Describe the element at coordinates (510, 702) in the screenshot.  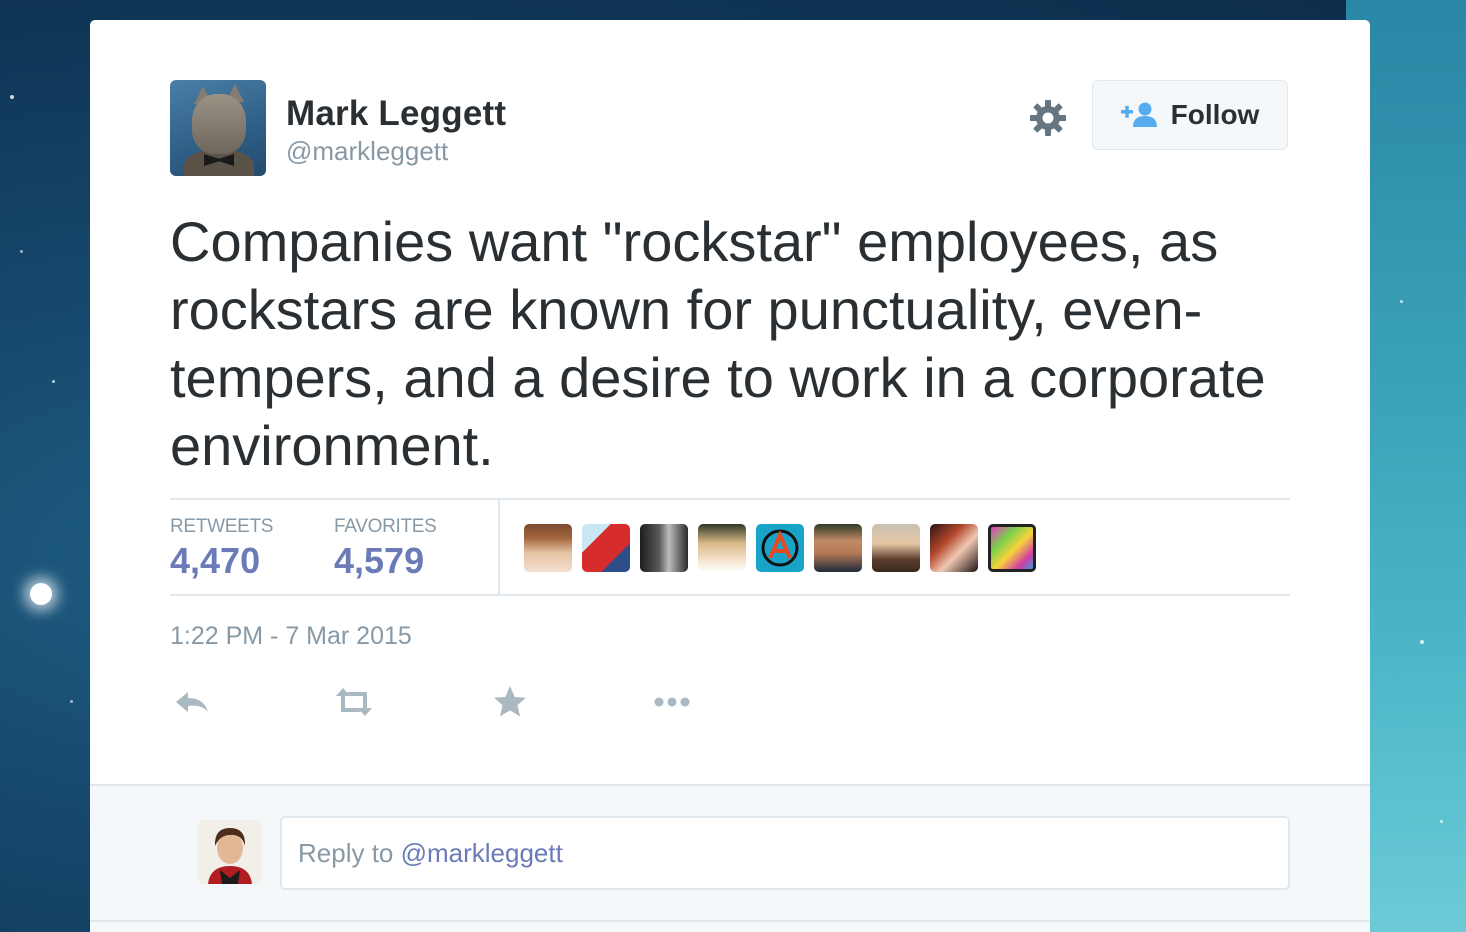
I see `favorite-star-icon` at that location.